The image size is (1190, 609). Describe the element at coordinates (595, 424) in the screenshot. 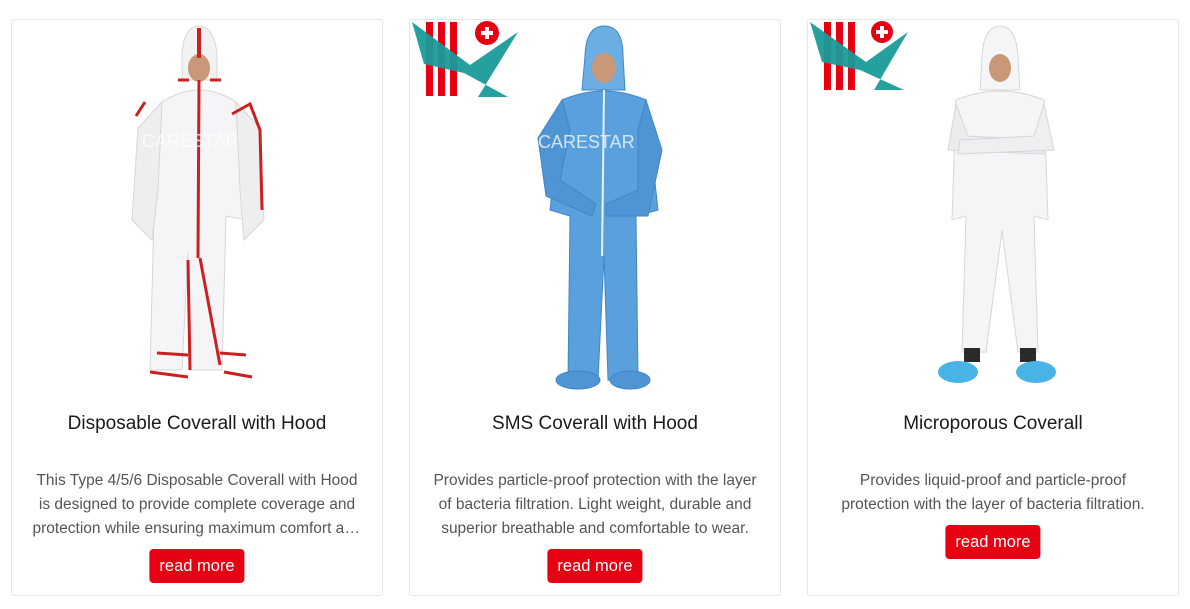

I see `product-title: SMS Coverall with Hood` at that location.